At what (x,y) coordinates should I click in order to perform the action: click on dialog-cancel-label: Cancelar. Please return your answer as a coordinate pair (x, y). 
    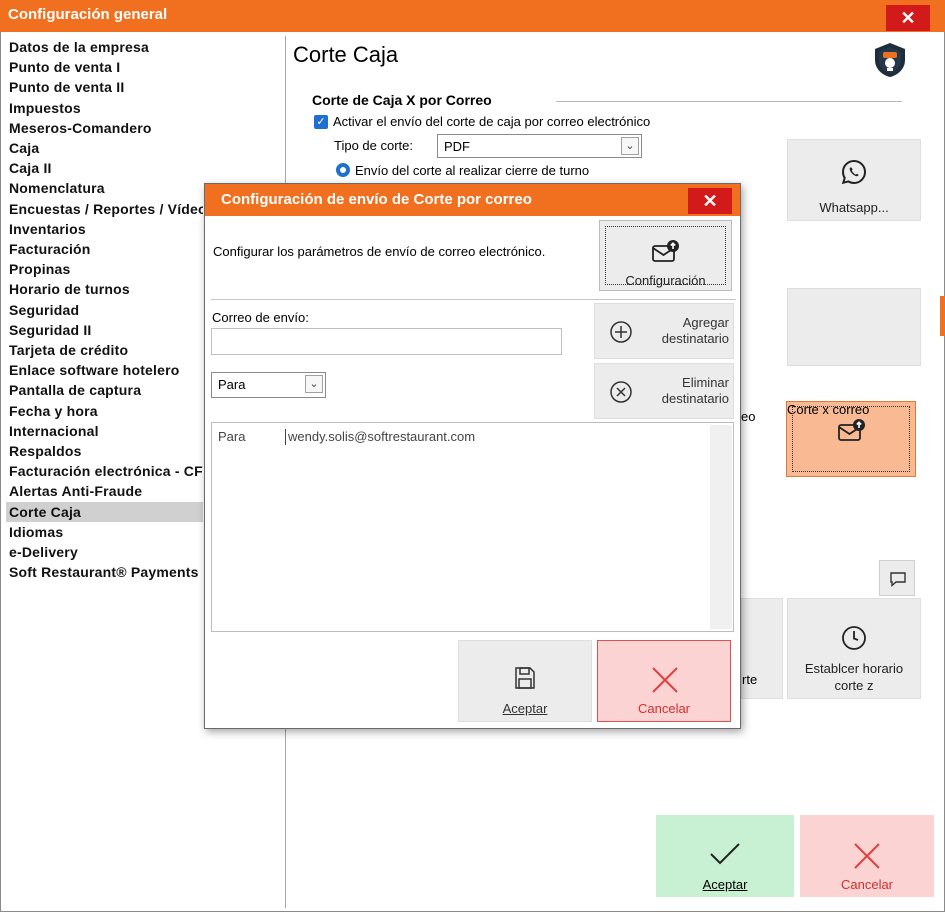
    Looking at the image, I should click on (664, 708).